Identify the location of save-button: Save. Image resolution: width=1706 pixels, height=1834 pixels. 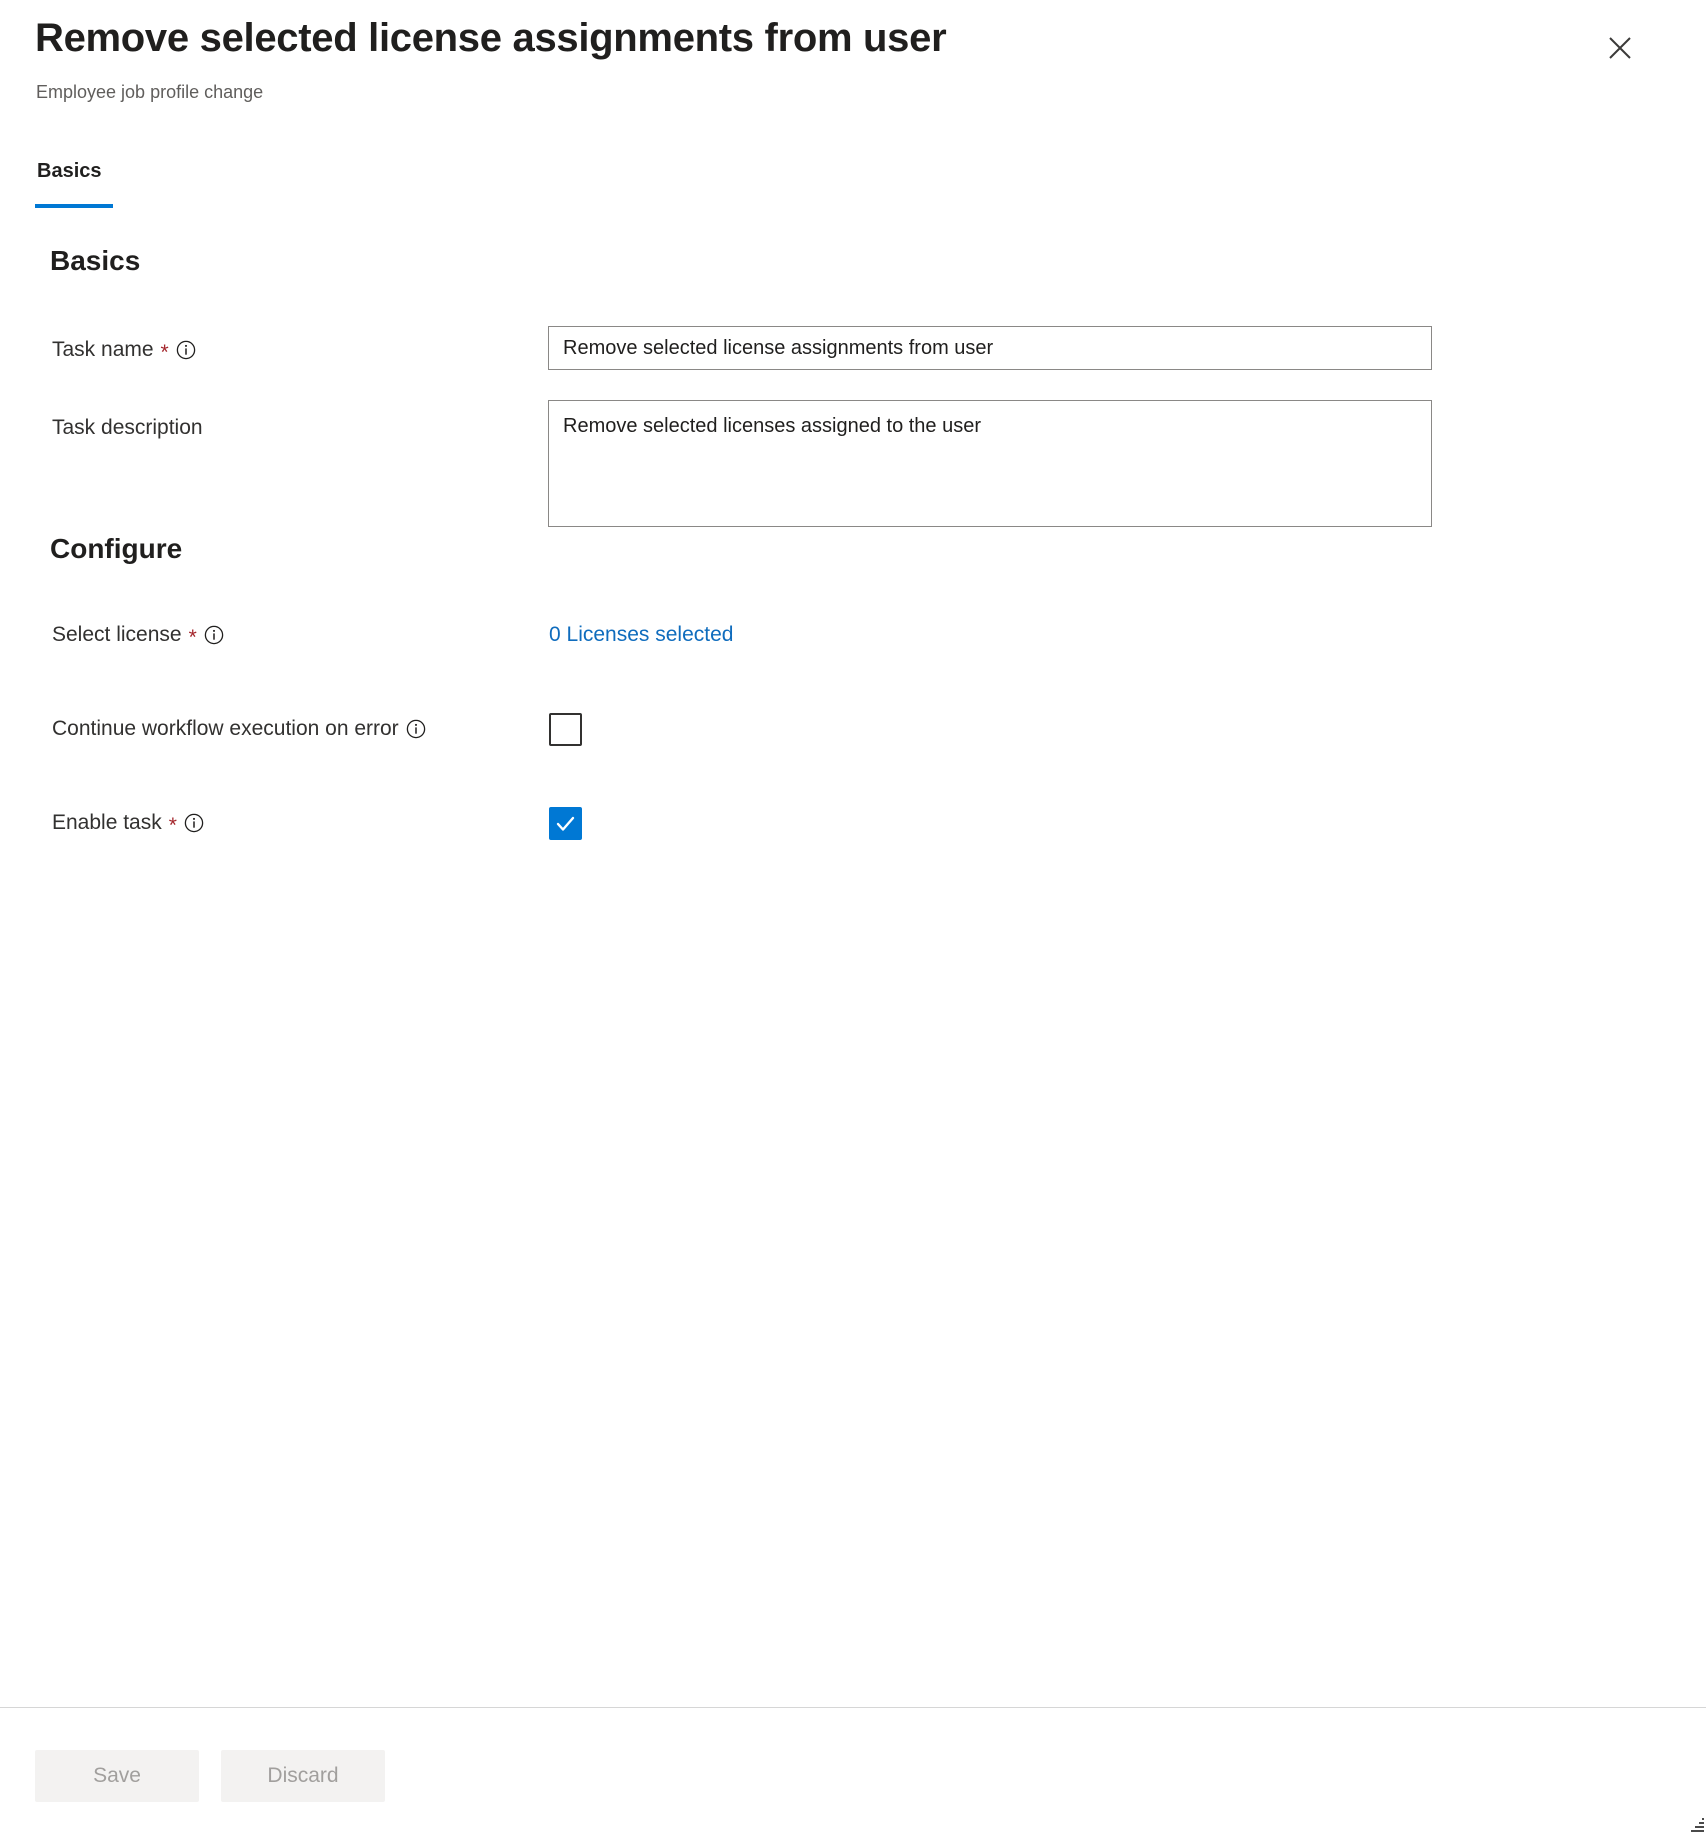
(117, 1776).